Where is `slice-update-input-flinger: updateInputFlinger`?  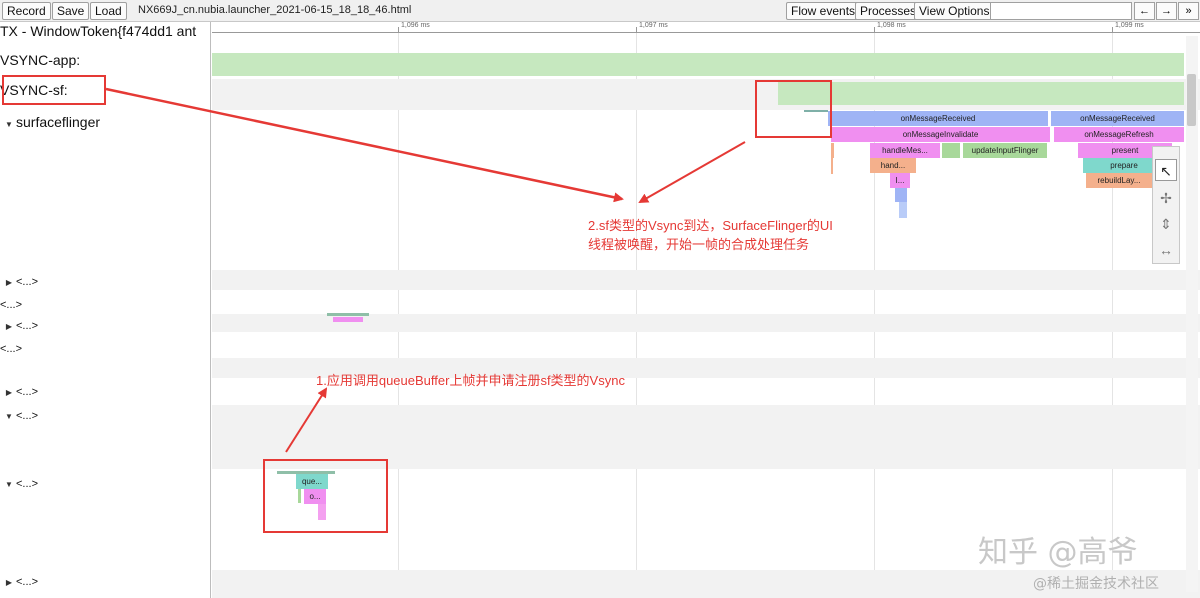 slice-update-input-flinger: updateInputFlinger is located at coordinates (1005, 150).